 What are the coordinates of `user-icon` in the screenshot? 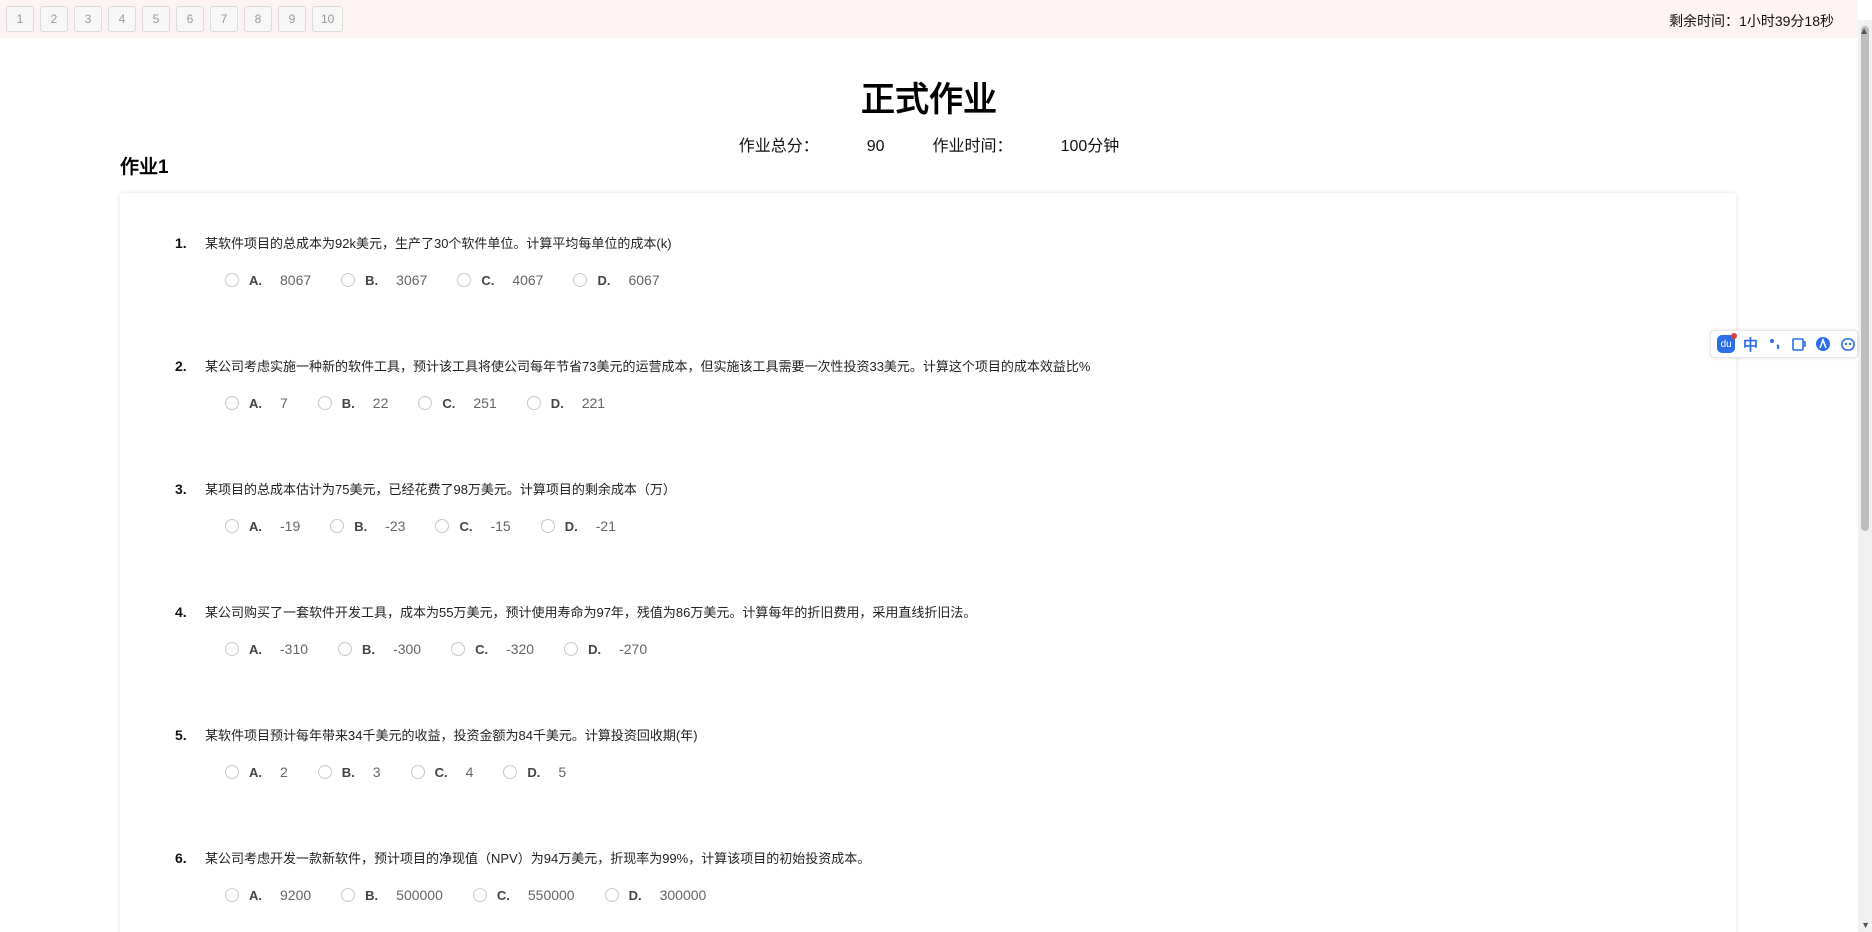 It's located at (1823, 344).